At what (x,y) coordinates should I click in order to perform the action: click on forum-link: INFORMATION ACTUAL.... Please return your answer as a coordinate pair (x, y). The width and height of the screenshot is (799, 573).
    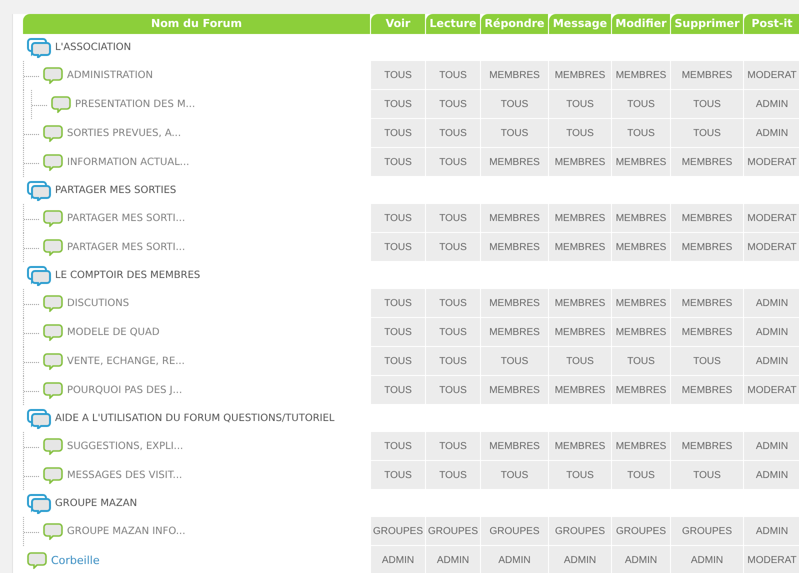
    Looking at the image, I should click on (128, 162).